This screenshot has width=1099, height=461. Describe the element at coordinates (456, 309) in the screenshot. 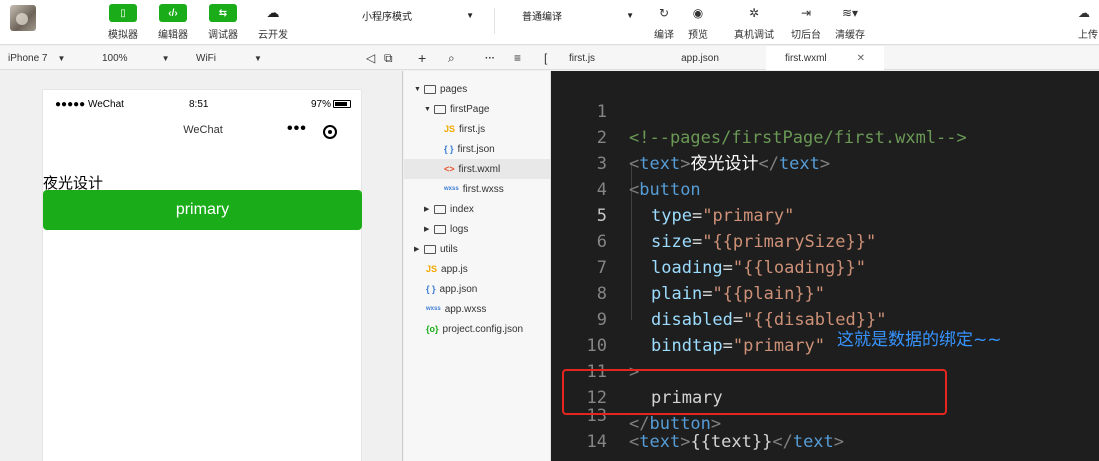

I see `tree-file-app-wxss: wxss app.wxss` at that location.